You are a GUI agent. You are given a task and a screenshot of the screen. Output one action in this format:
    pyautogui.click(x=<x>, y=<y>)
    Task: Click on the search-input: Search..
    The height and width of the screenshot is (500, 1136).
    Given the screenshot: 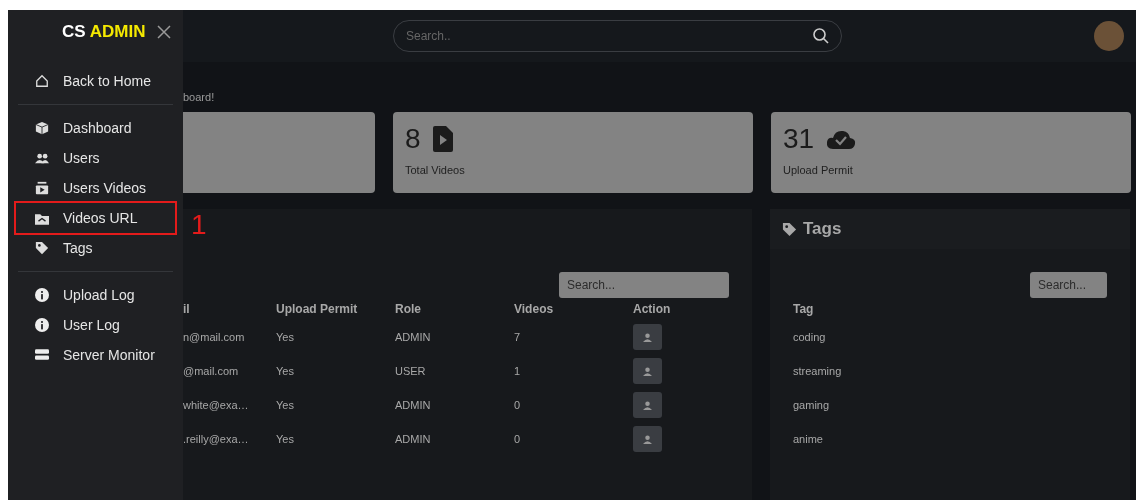 What is the action you would take?
    pyautogui.click(x=609, y=36)
    